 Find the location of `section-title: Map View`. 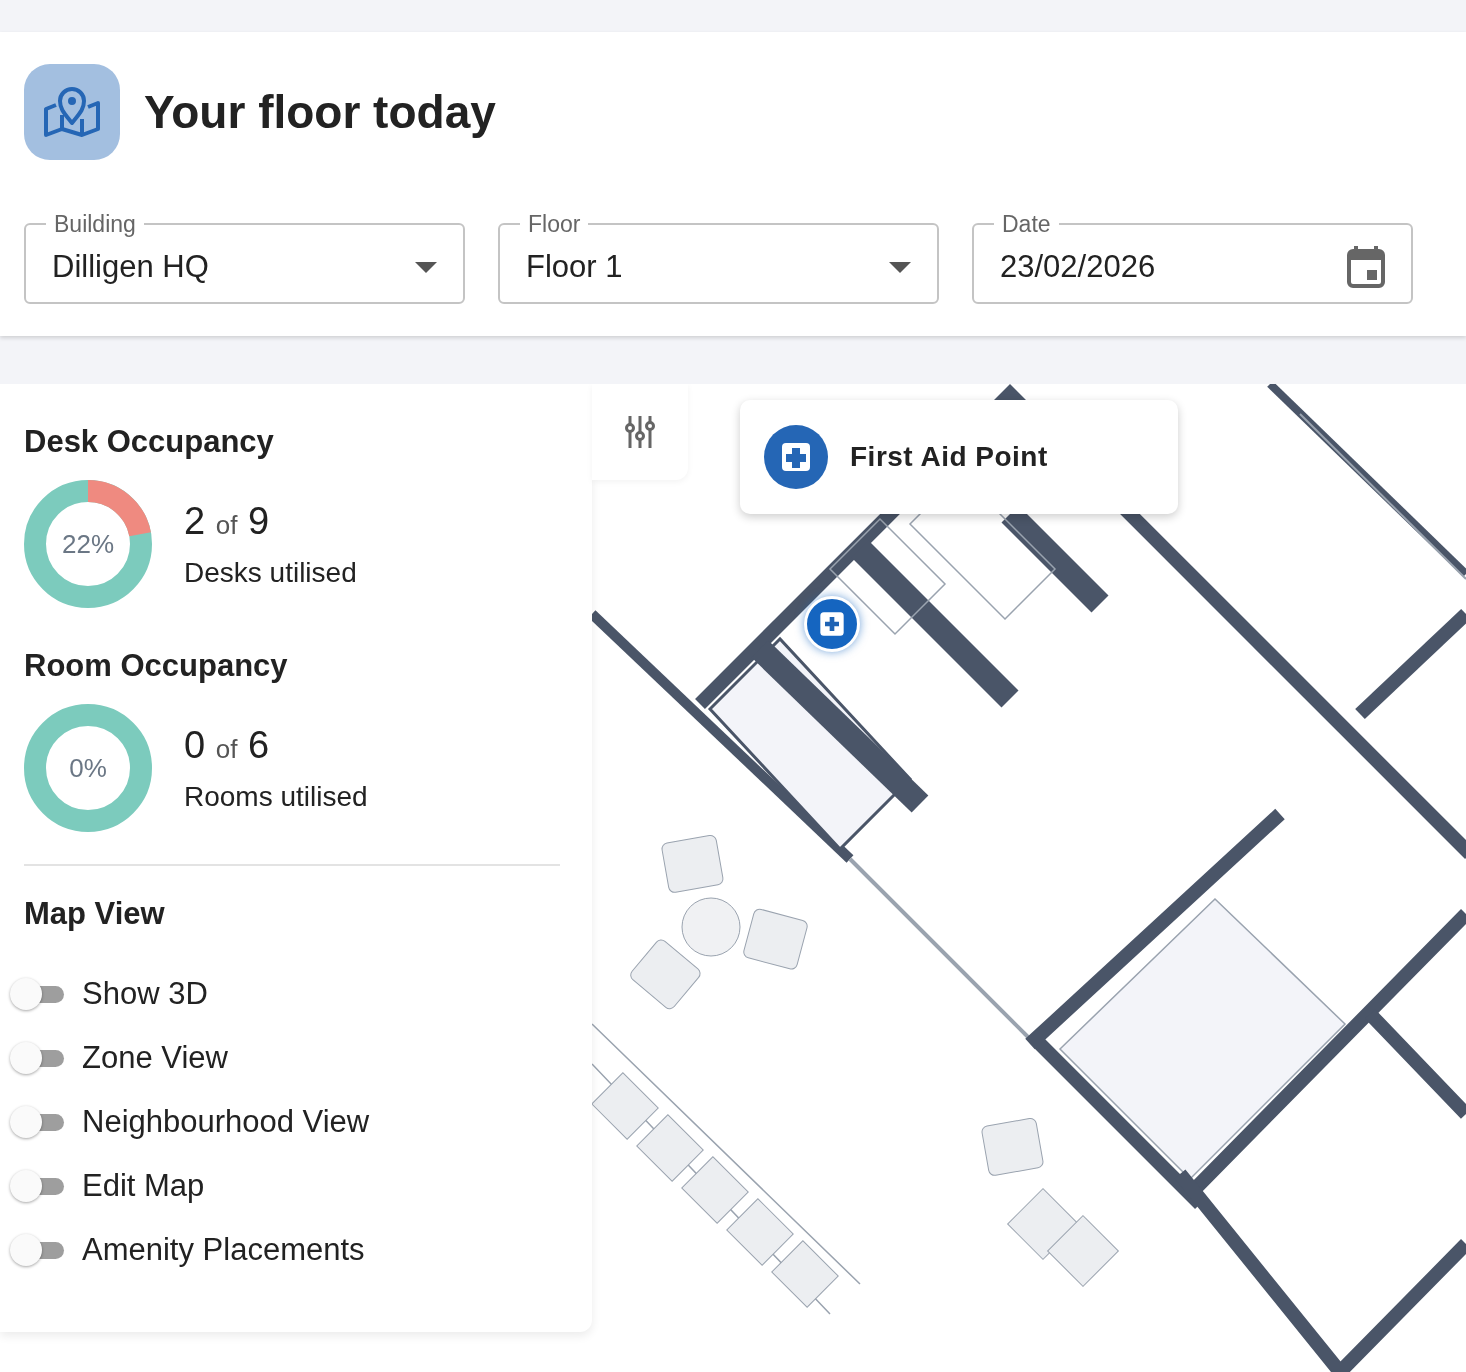

section-title: Map View is located at coordinates (95, 914).